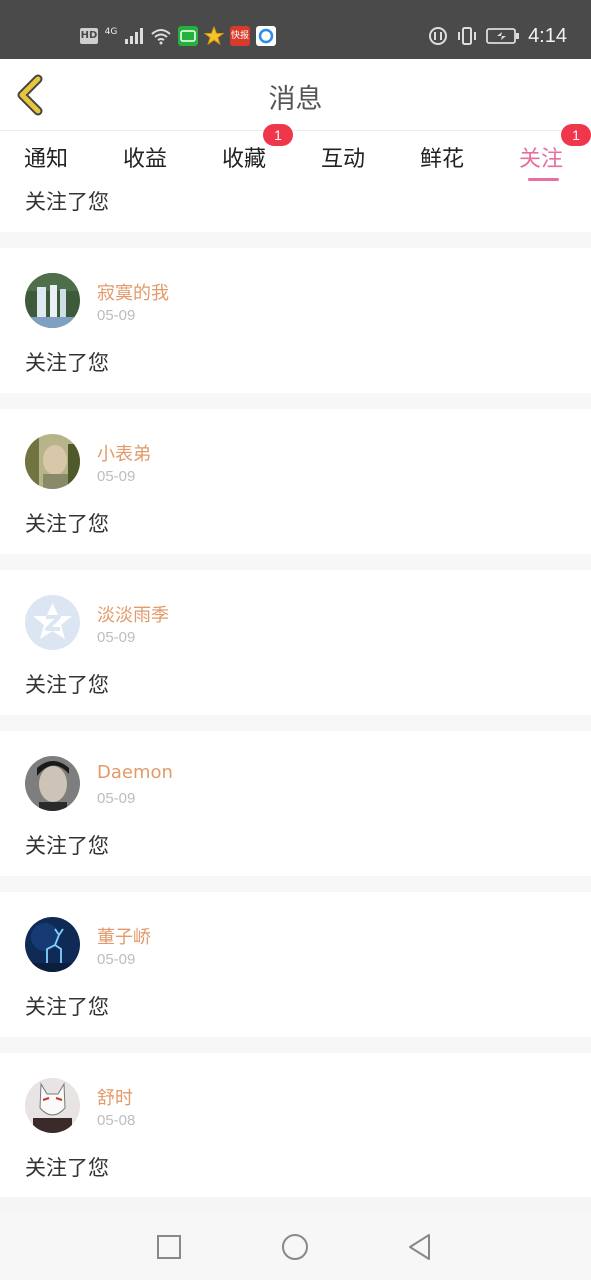 The image size is (591, 1280). I want to click on deer-avatar-image, so click(52, 944).